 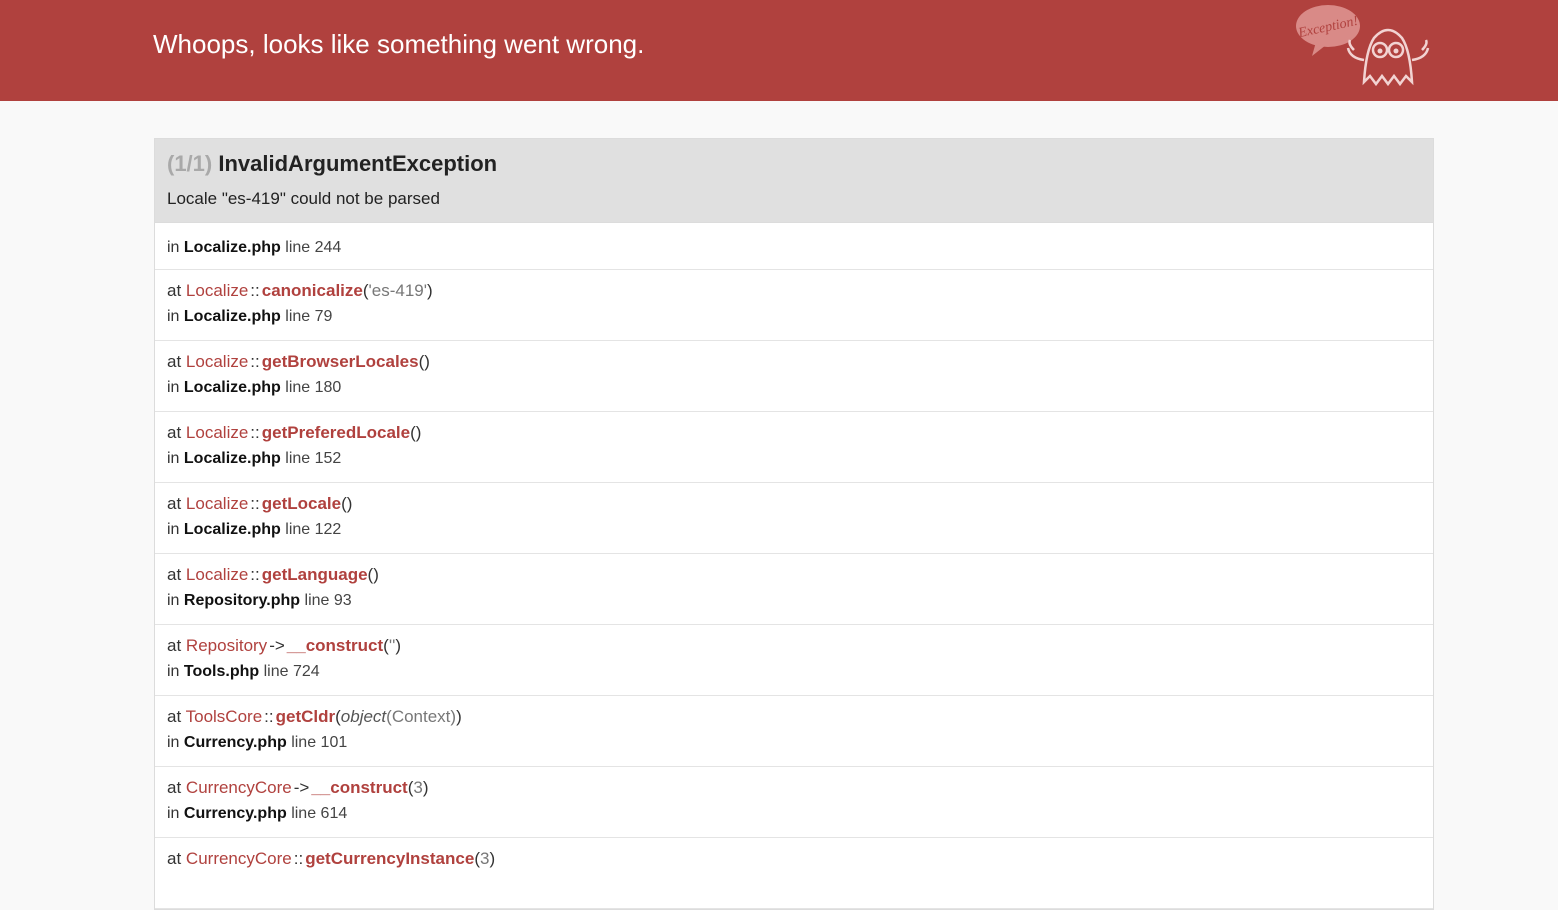 What do you see at coordinates (794, 291) in the screenshot?
I see `trace-call: at Localize:: canonicalize('es-419')` at bounding box center [794, 291].